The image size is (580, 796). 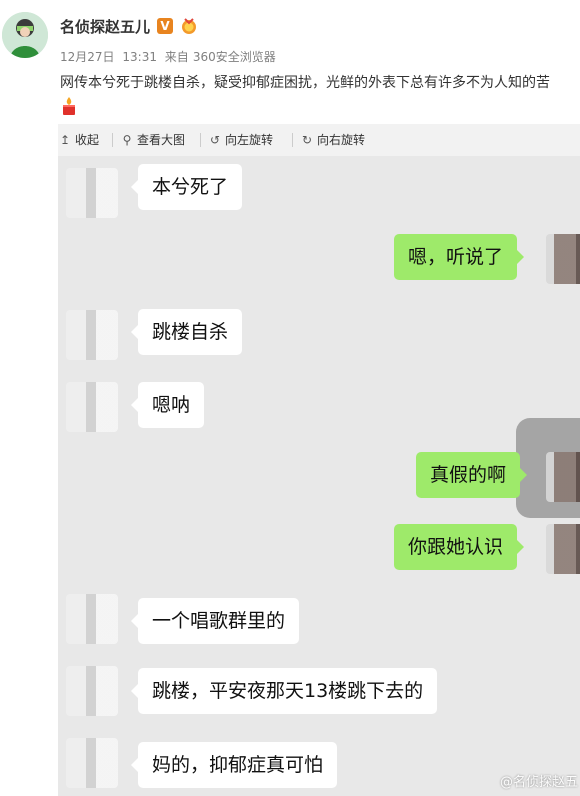 What do you see at coordinates (215, 140) in the screenshot?
I see `rotate-left-icon: ↺` at bounding box center [215, 140].